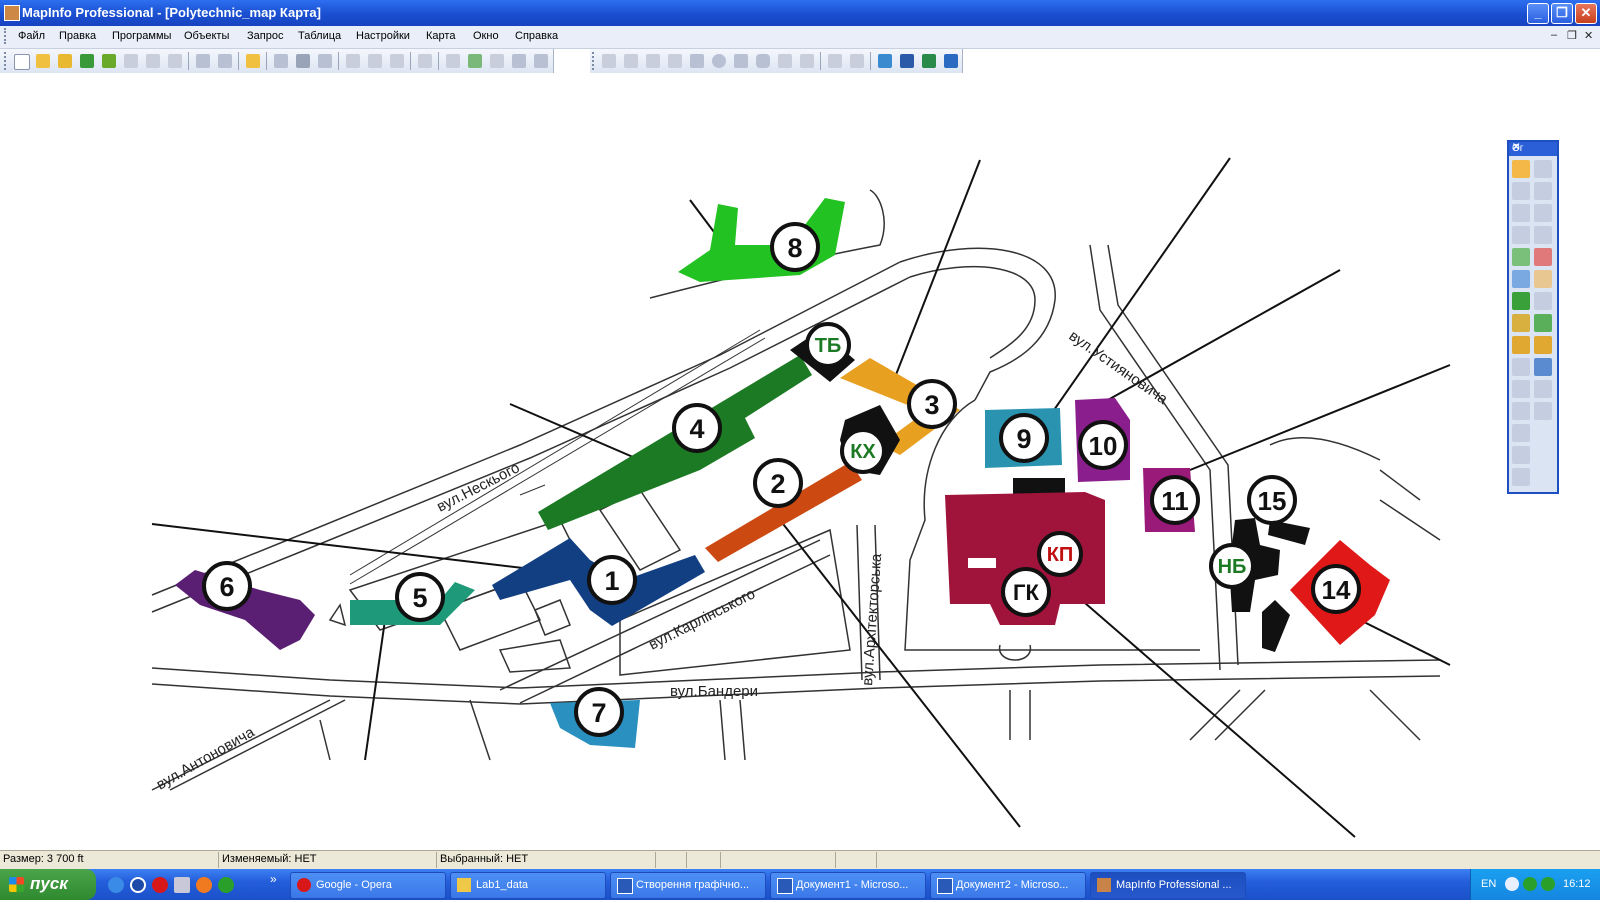 The image size is (1600, 900). I want to click on disk-icon, so click(182, 885).